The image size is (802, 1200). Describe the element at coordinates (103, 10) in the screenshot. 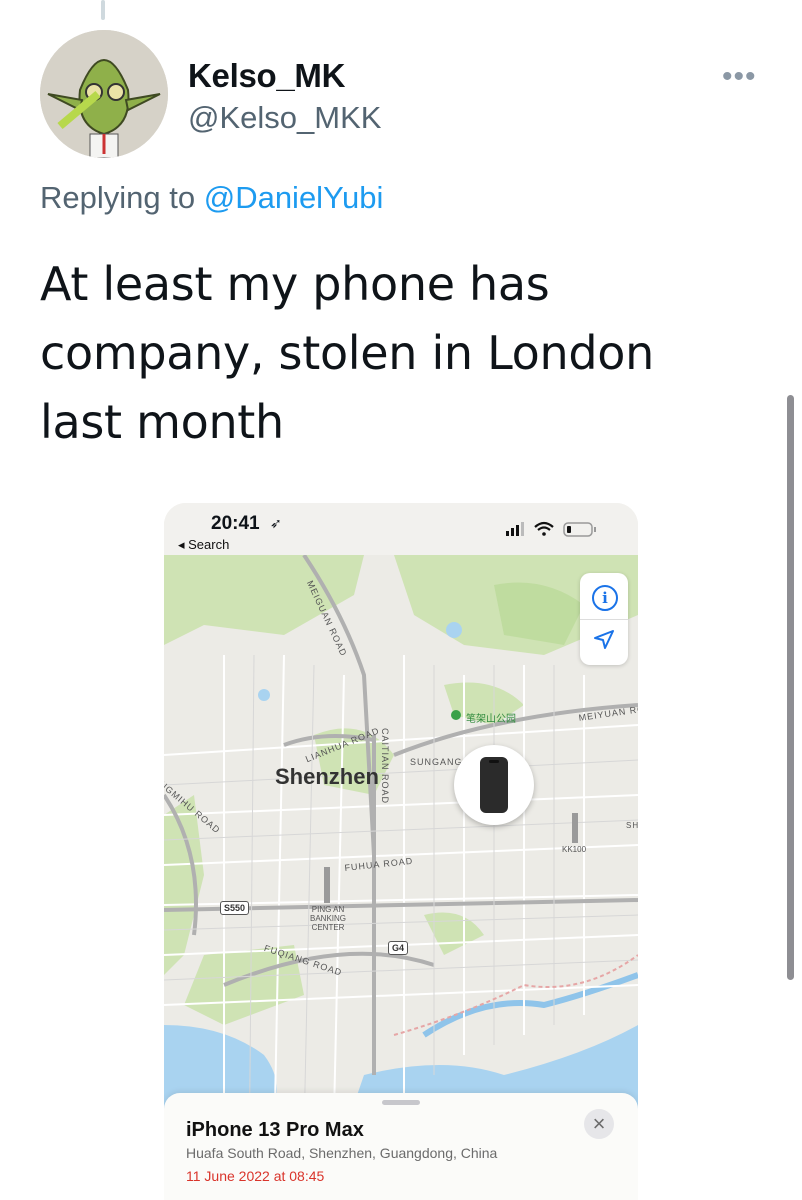

I see `thread-connector-line` at that location.